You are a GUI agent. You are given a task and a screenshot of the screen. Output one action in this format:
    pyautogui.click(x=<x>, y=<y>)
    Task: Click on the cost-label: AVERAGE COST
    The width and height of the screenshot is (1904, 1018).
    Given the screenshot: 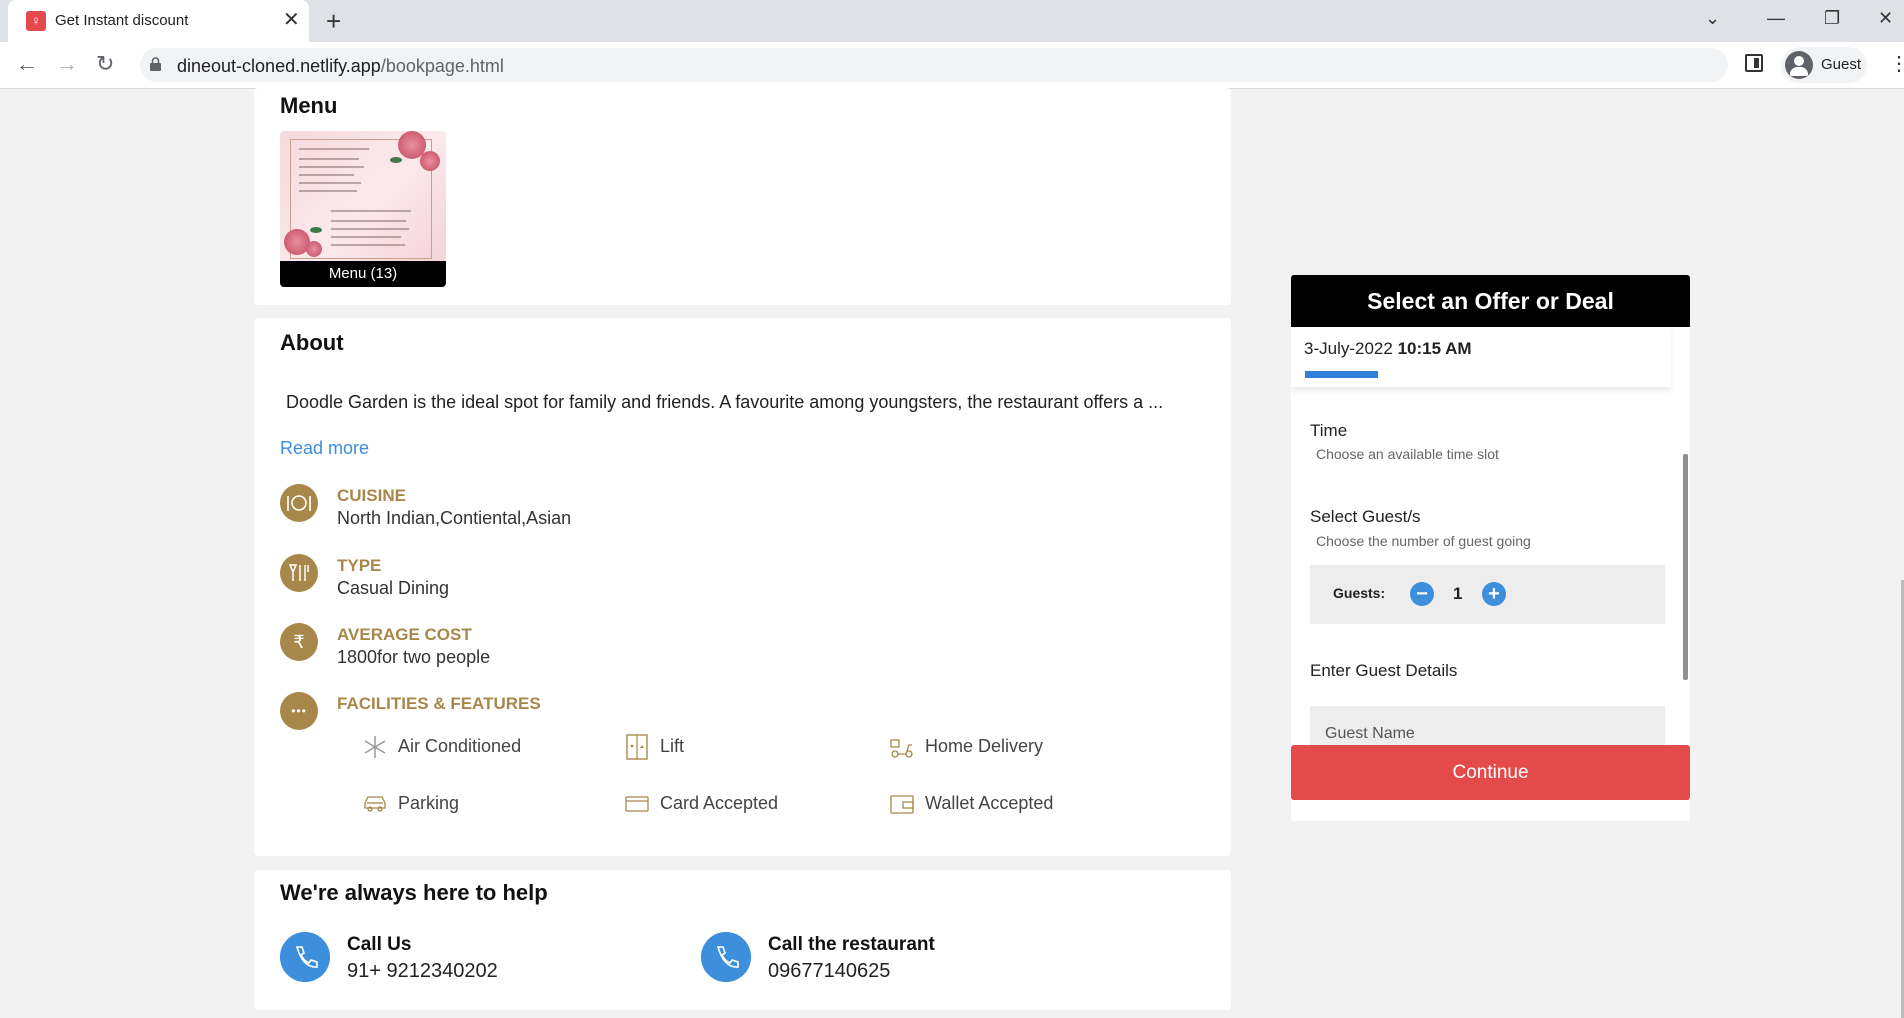 What is the action you would take?
    pyautogui.click(x=404, y=634)
    